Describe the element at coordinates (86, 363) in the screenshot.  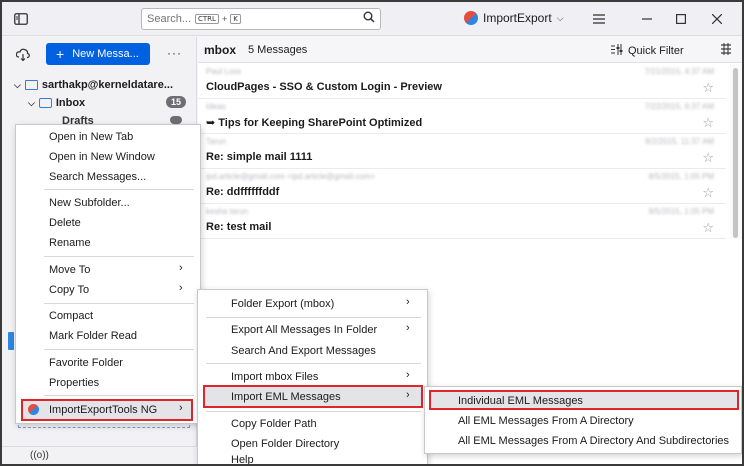
I see `menu-favorite-folder: Favorite Folder` at that location.